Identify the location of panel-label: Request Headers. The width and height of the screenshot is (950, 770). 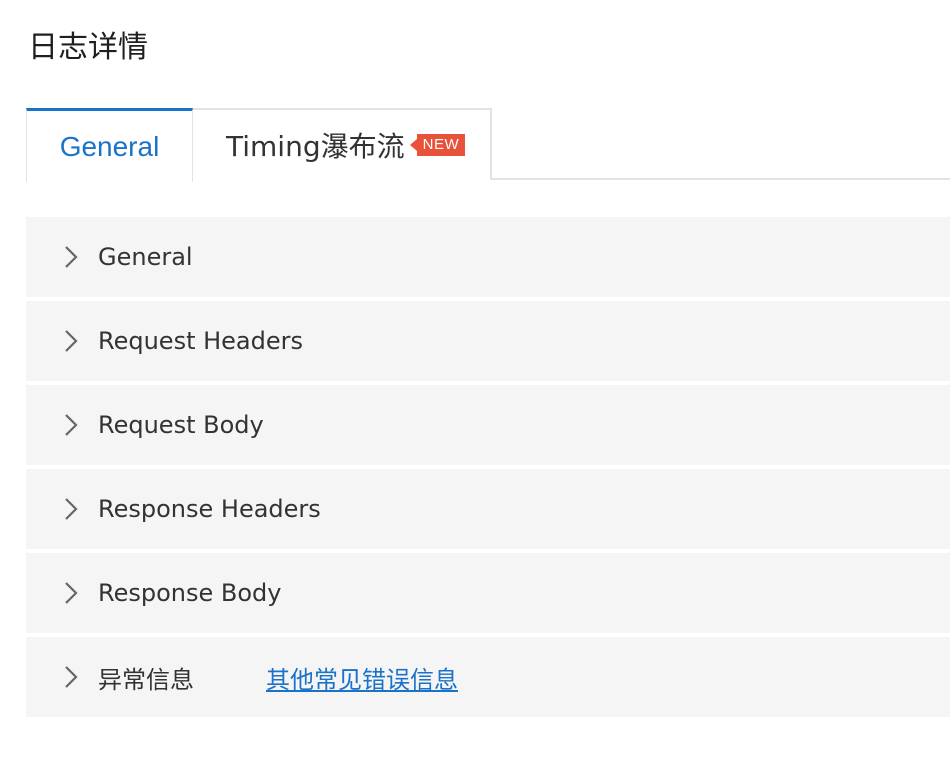
(201, 341).